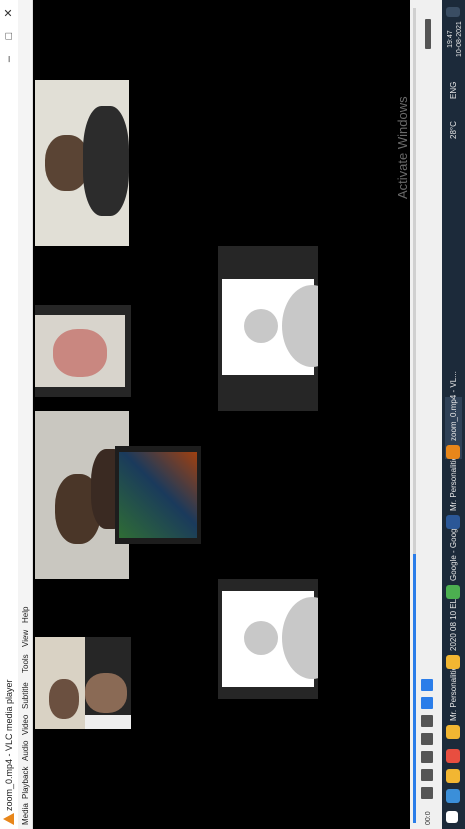  I want to click on taskbar-item: Mr. Personalities, so click(453, 700).